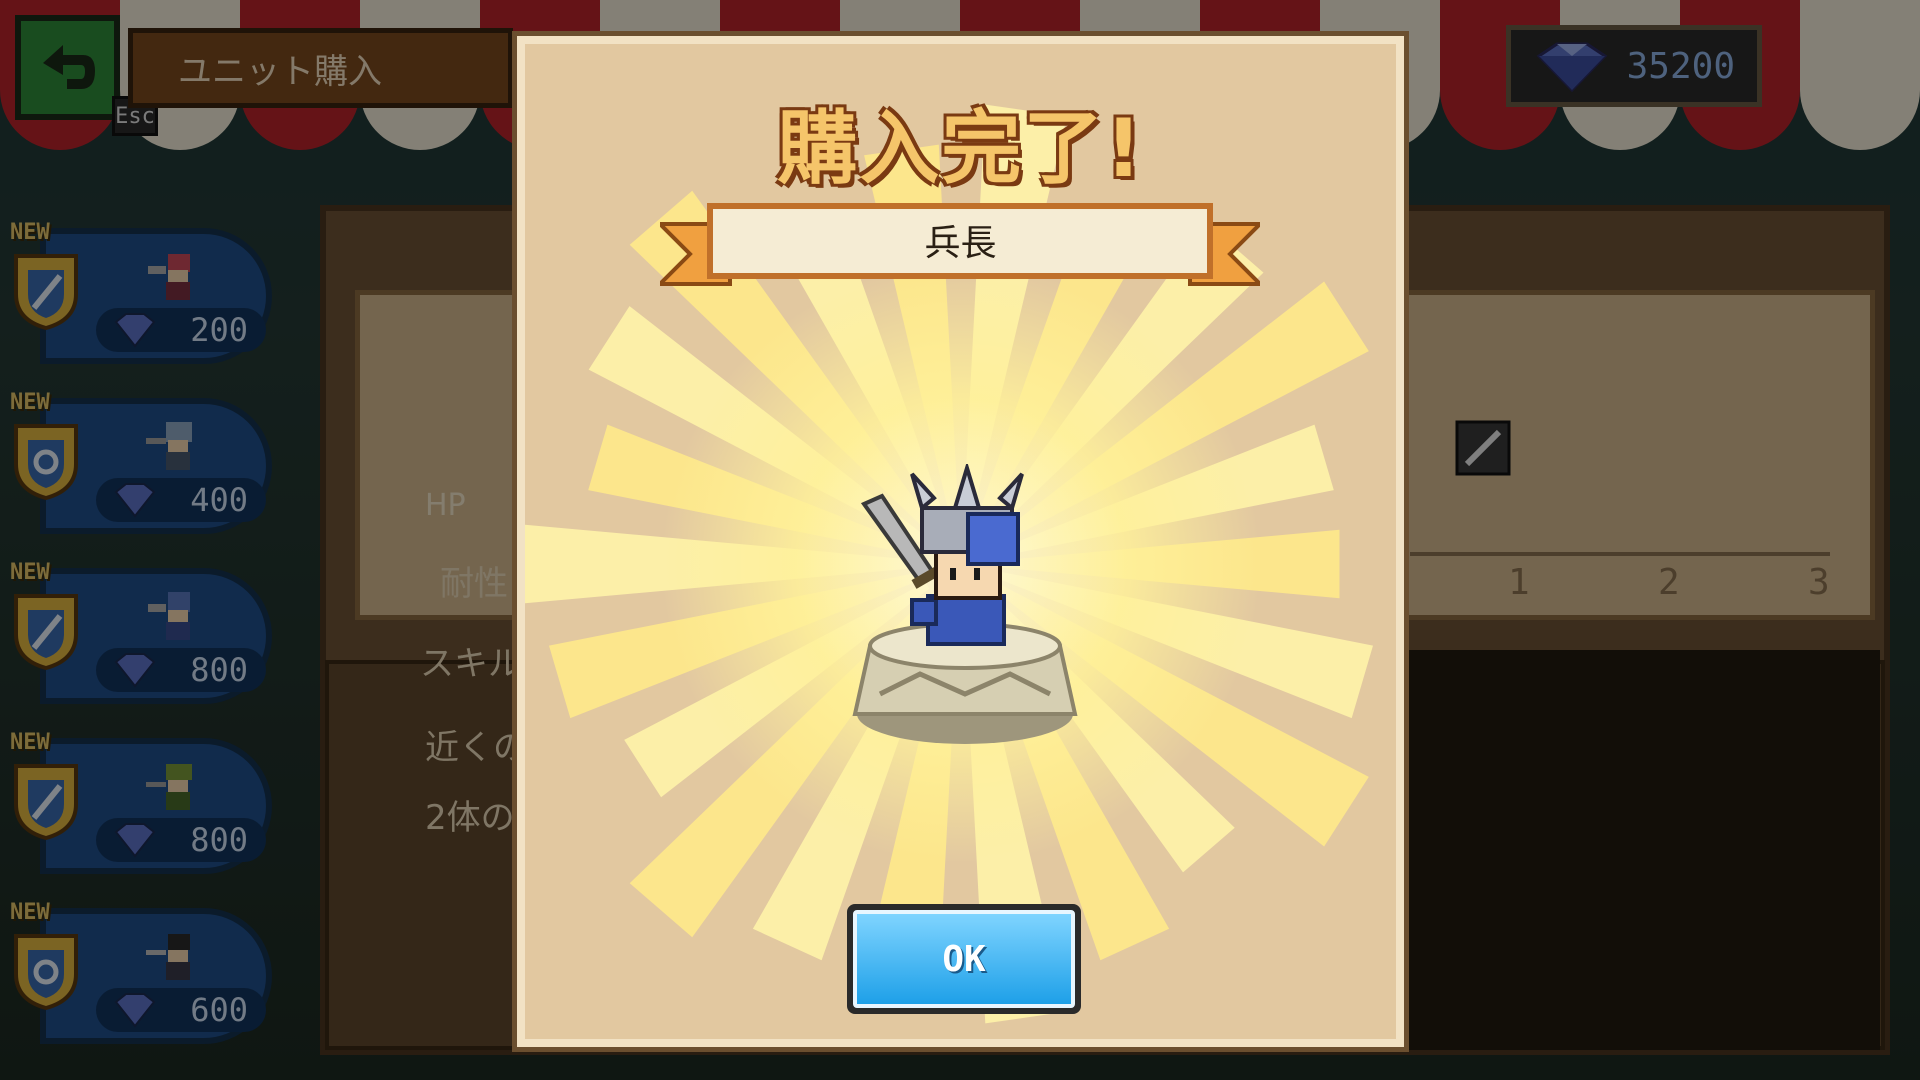  I want to click on ok-button-label: OK, so click(964, 959).